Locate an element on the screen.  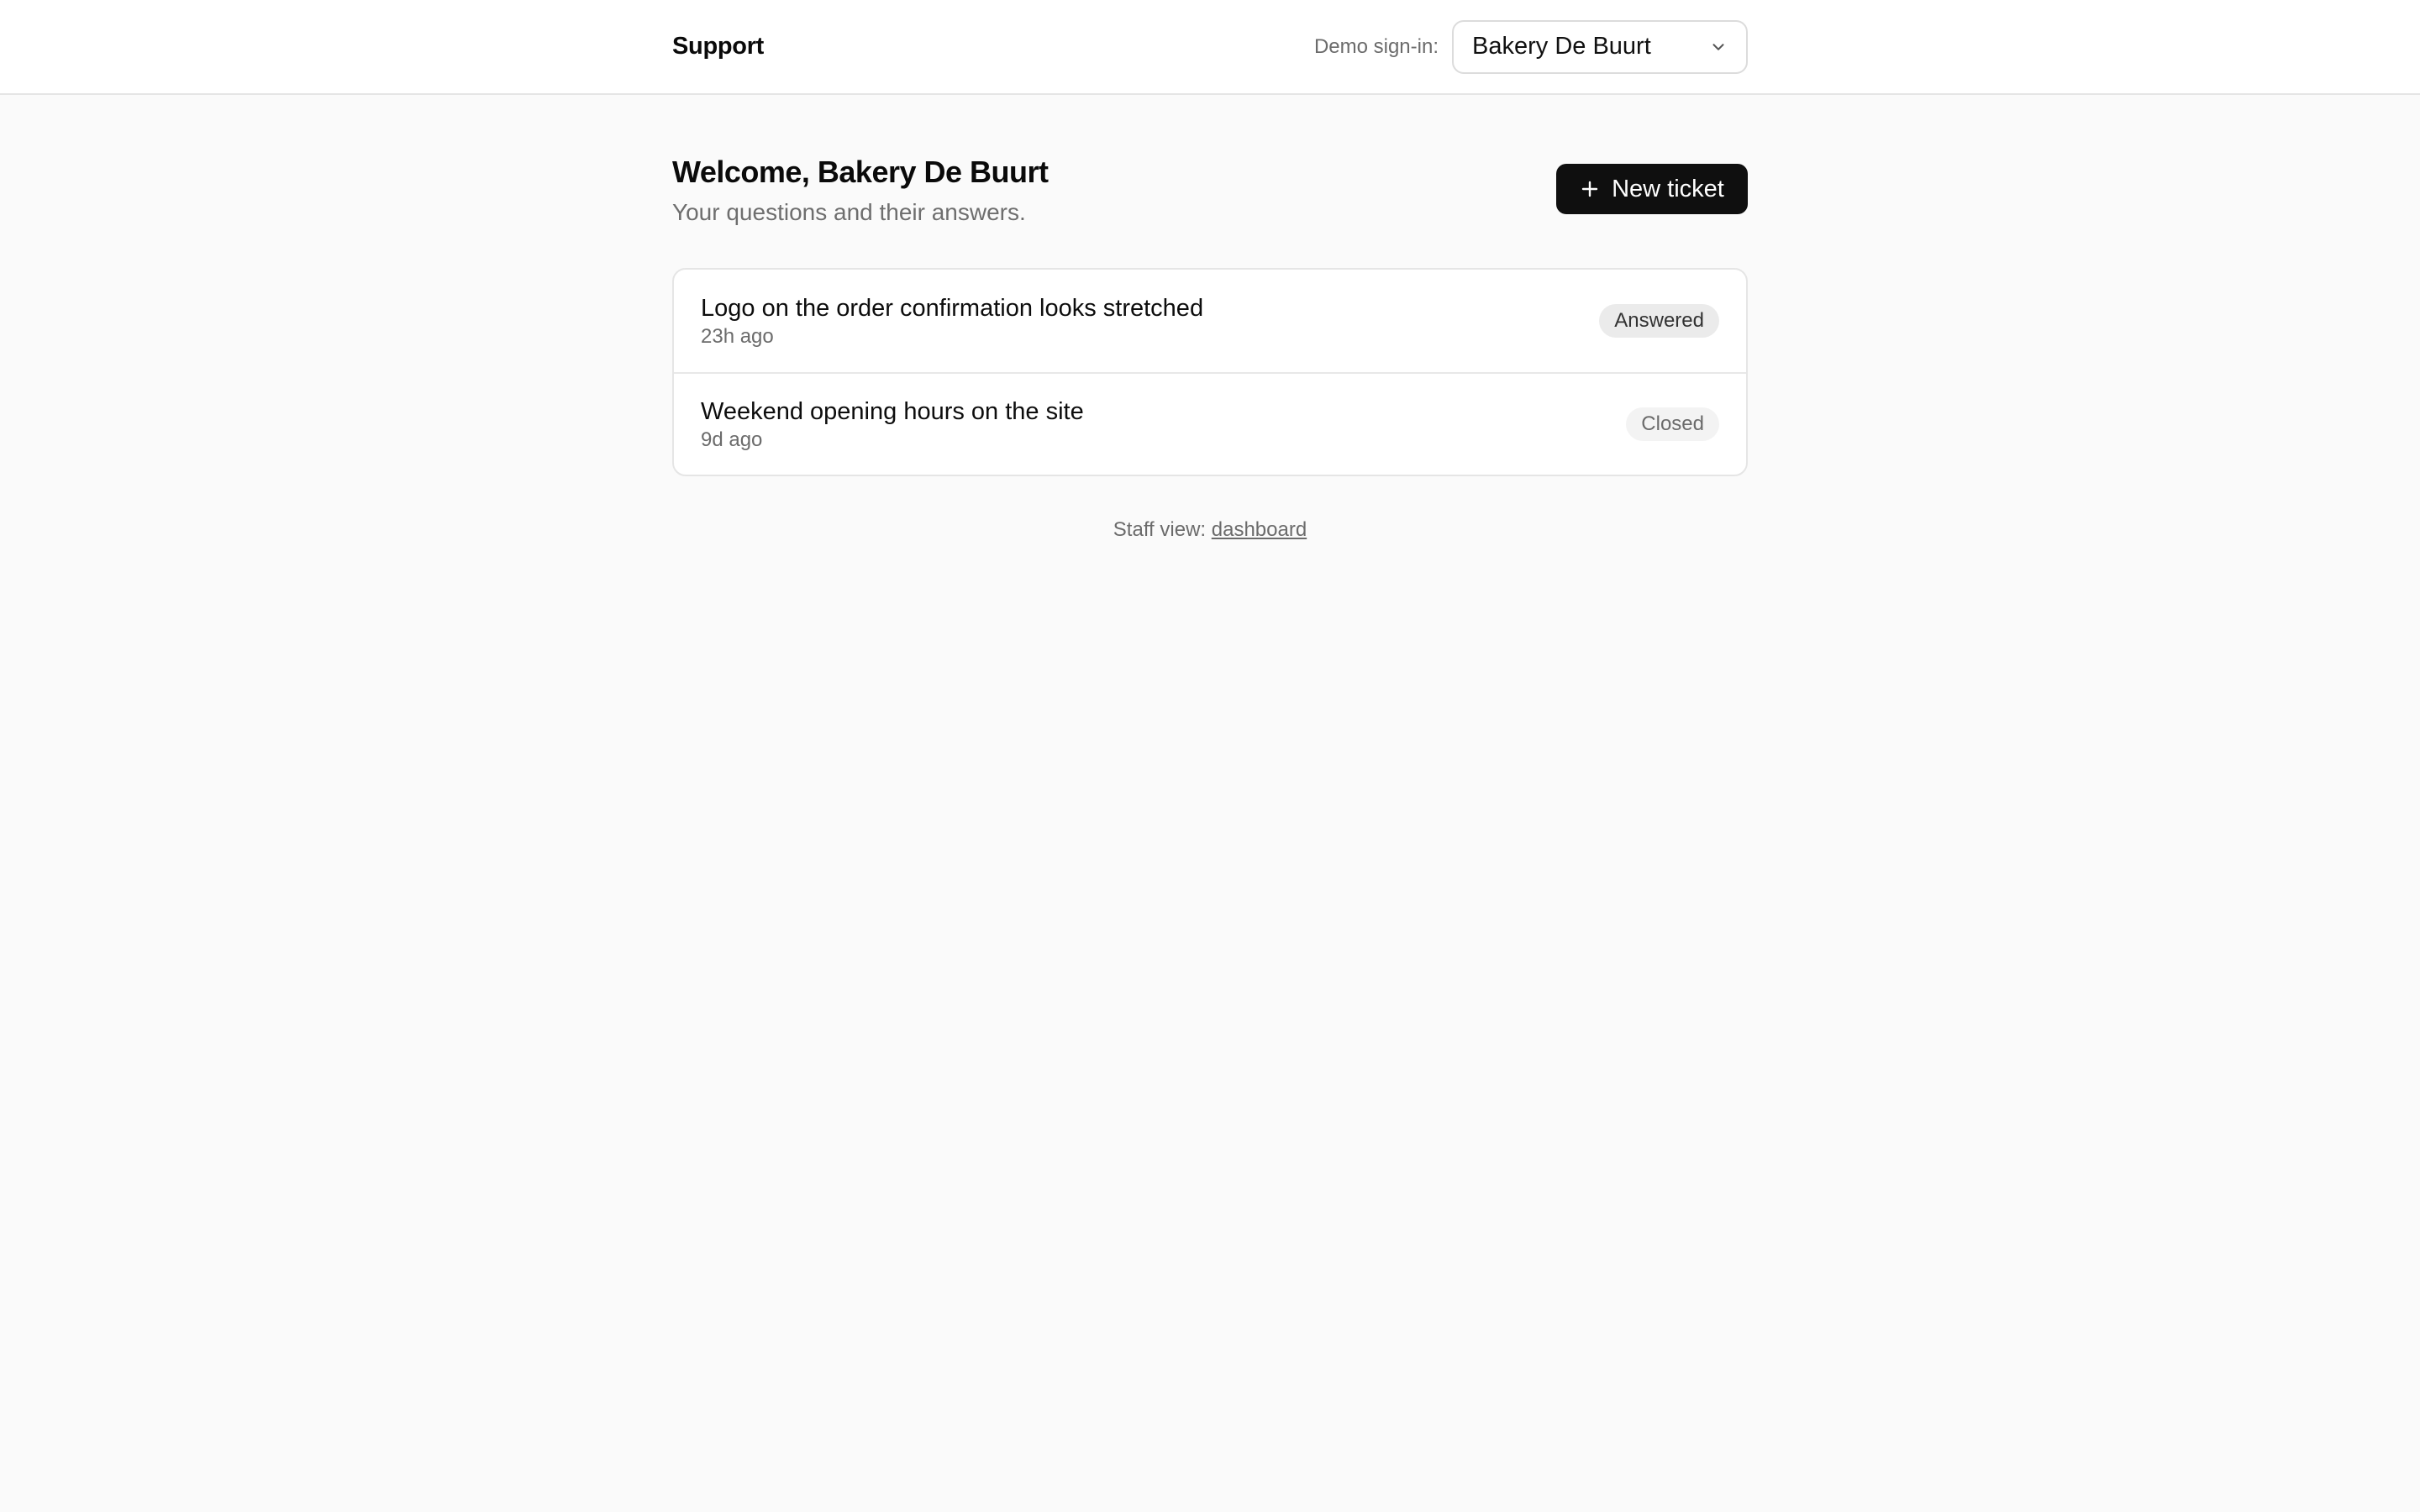
demo-signin: Demo sign-in: Bakery De Buurt is located at coordinates (1530, 46).